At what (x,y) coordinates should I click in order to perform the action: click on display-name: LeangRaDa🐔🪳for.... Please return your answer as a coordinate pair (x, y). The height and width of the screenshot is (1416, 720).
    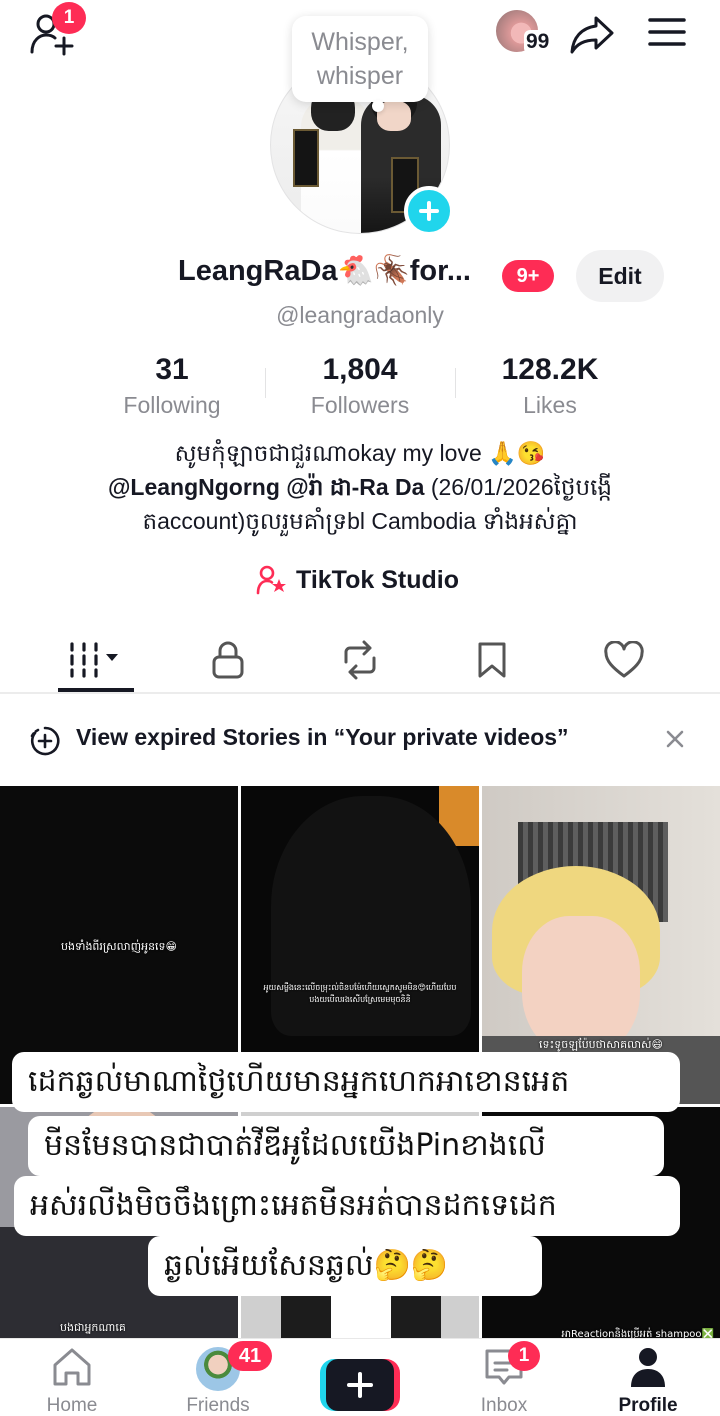
    Looking at the image, I should click on (324, 271).